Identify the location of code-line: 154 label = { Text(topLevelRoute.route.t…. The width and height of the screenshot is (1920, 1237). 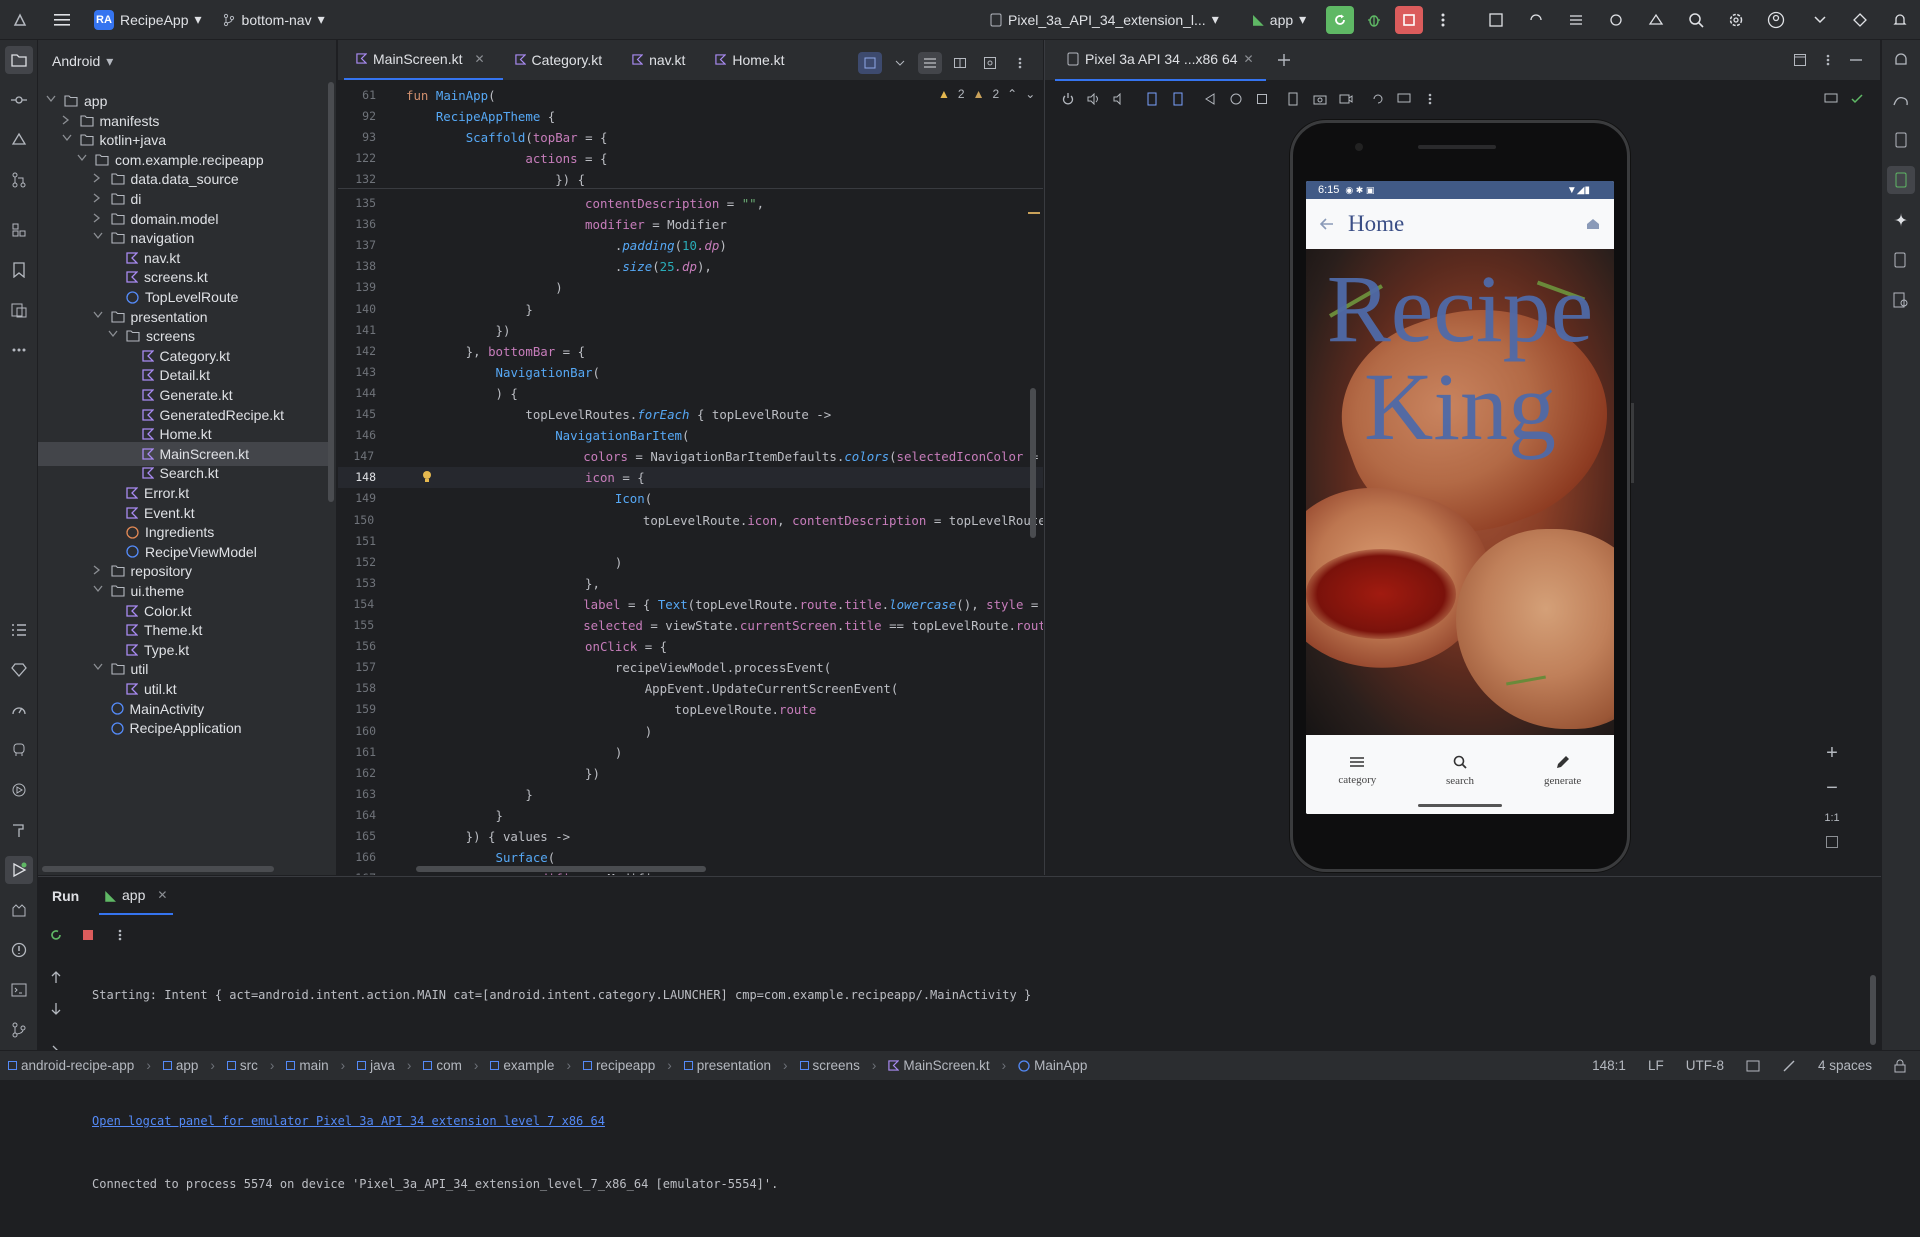
(690, 604).